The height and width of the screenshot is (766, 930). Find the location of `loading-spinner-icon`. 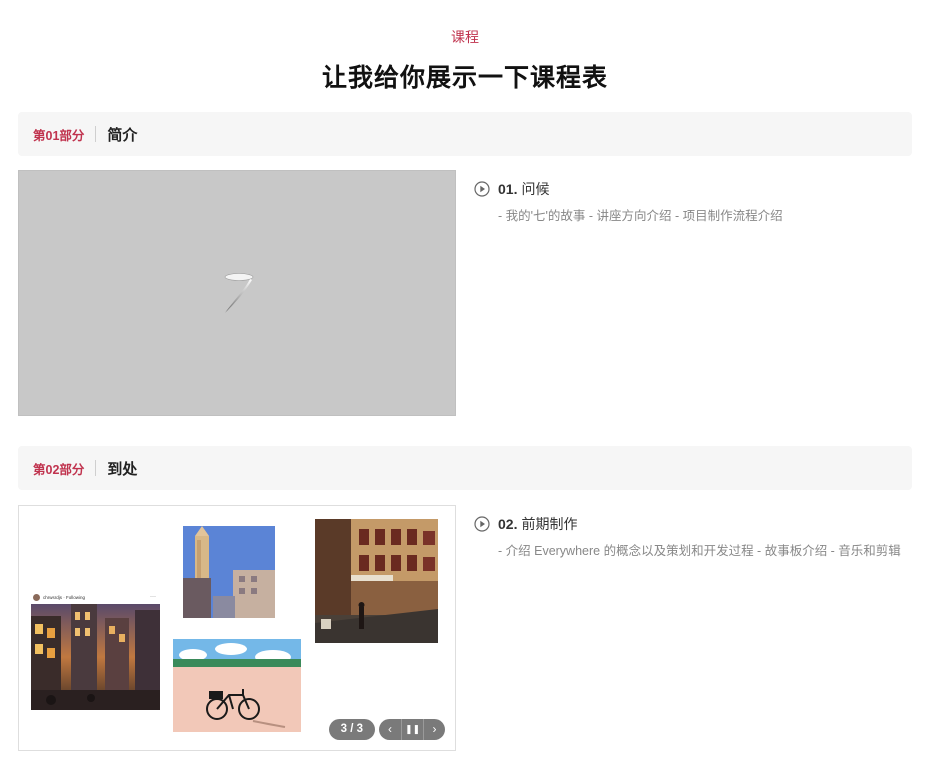

loading-spinner-icon is located at coordinates (239, 293).